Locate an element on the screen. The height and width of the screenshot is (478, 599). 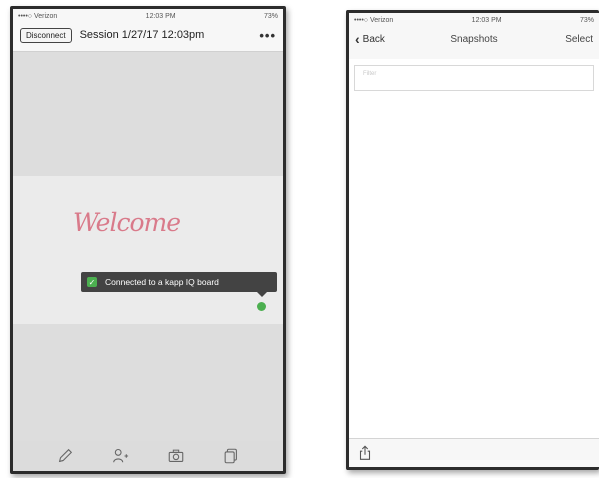
page-title: Snapshots is located at coordinates (474, 39).